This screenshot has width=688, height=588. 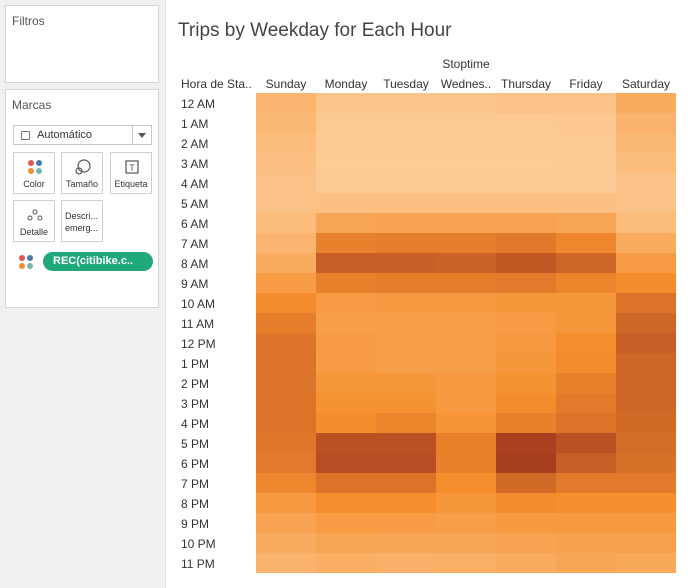 I want to click on column-label: Tuesday, so click(x=406, y=84).